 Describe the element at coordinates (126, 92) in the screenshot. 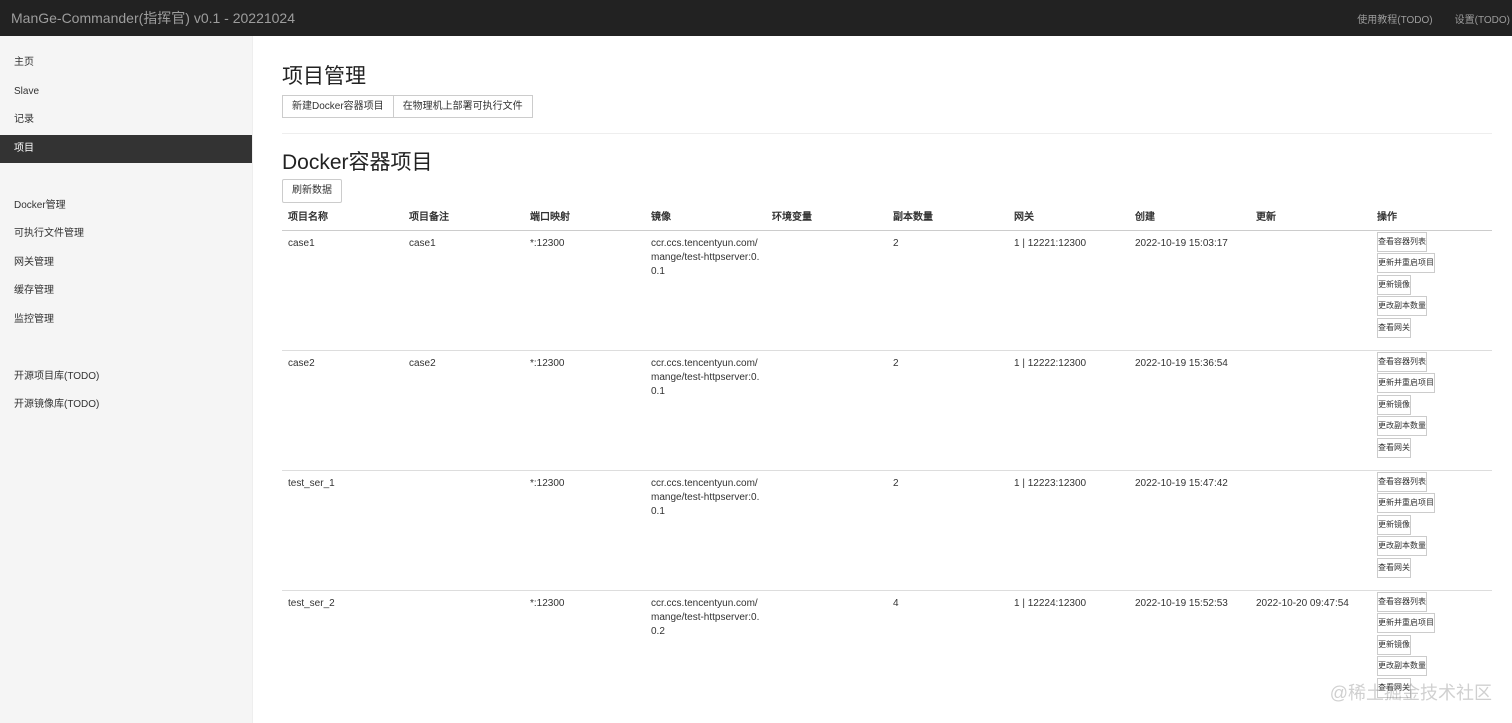

I see `sidebar-item-slave: Slave` at that location.